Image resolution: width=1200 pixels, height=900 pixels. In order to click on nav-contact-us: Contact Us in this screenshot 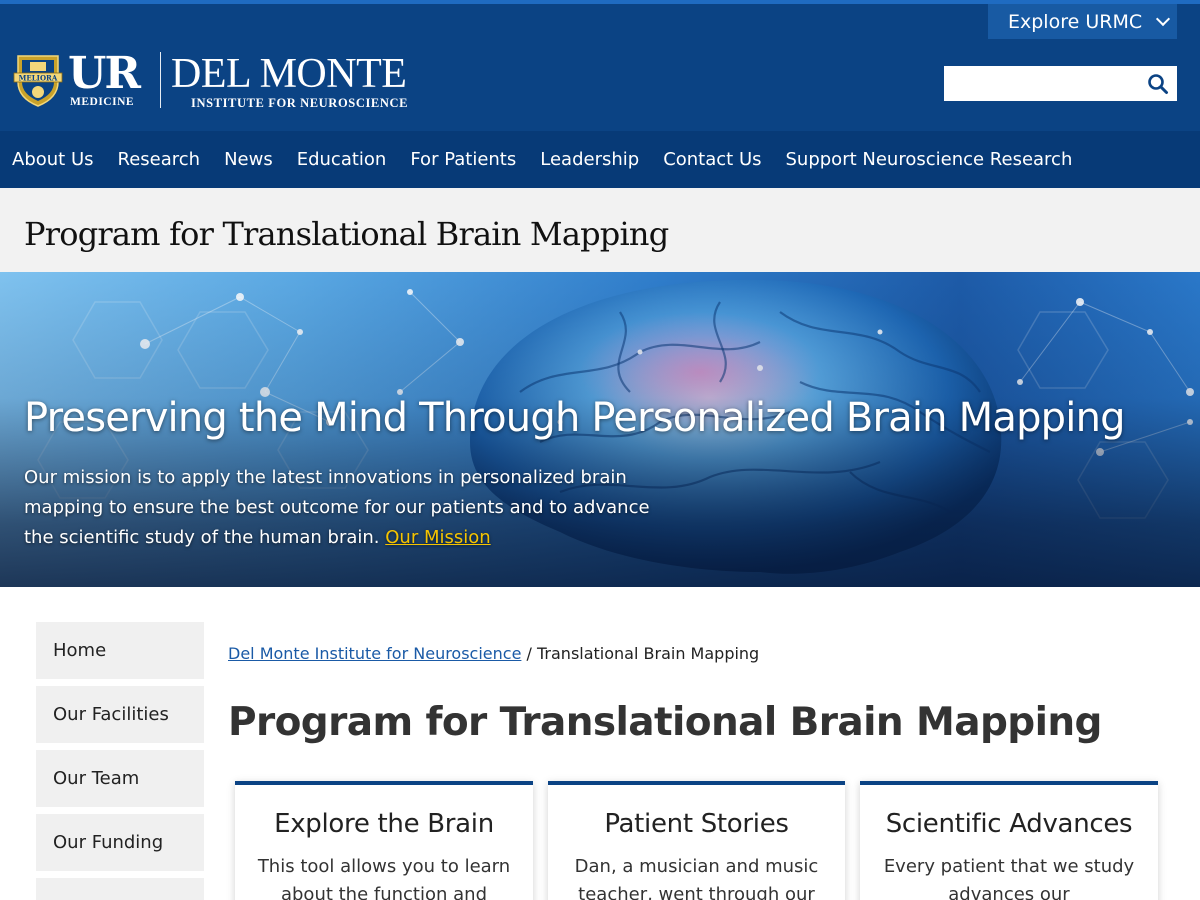, I will do `click(712, 159)`.